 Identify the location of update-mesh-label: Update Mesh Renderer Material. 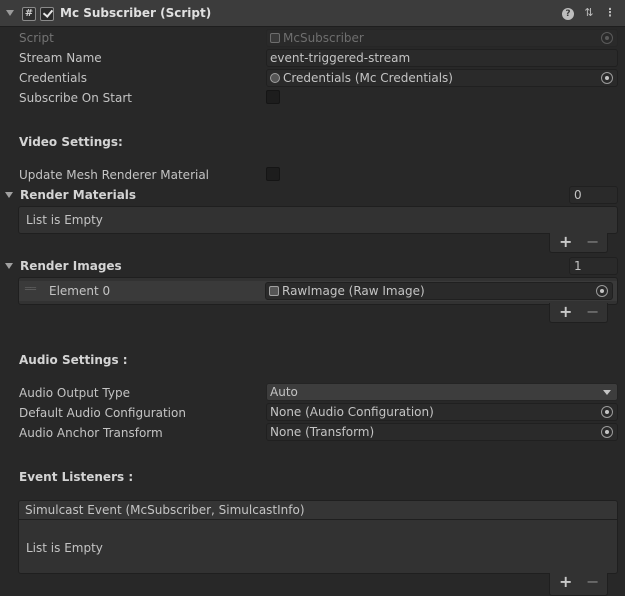
(114, 175).